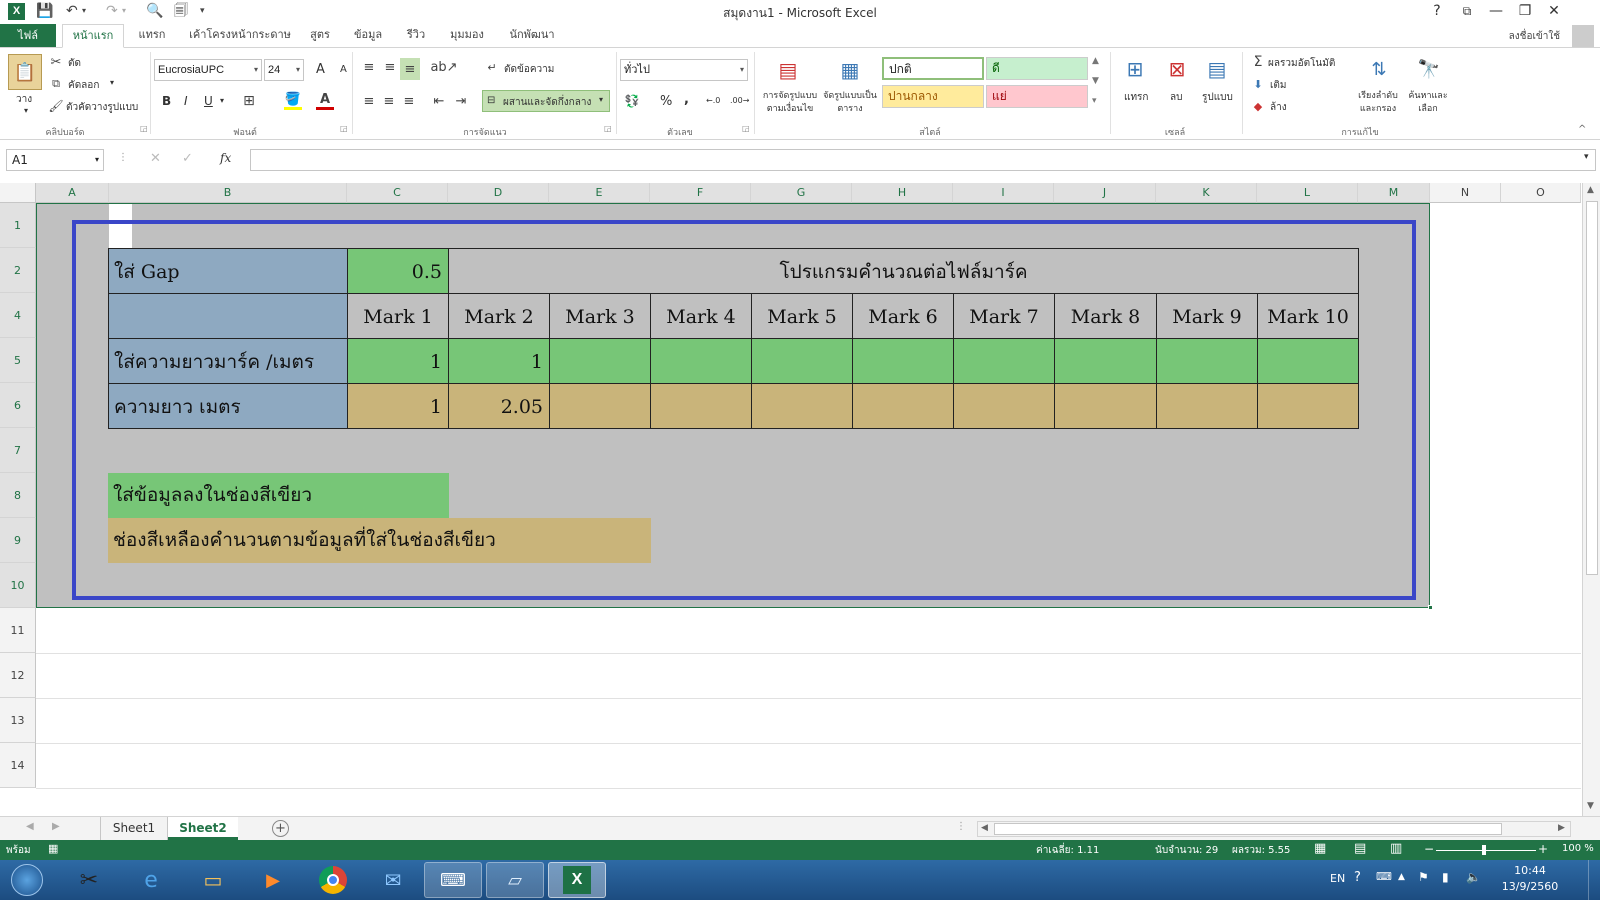 The width and height of the screenshot is (1600, 900). I want to click on user-avatar, so click(1583, 36).